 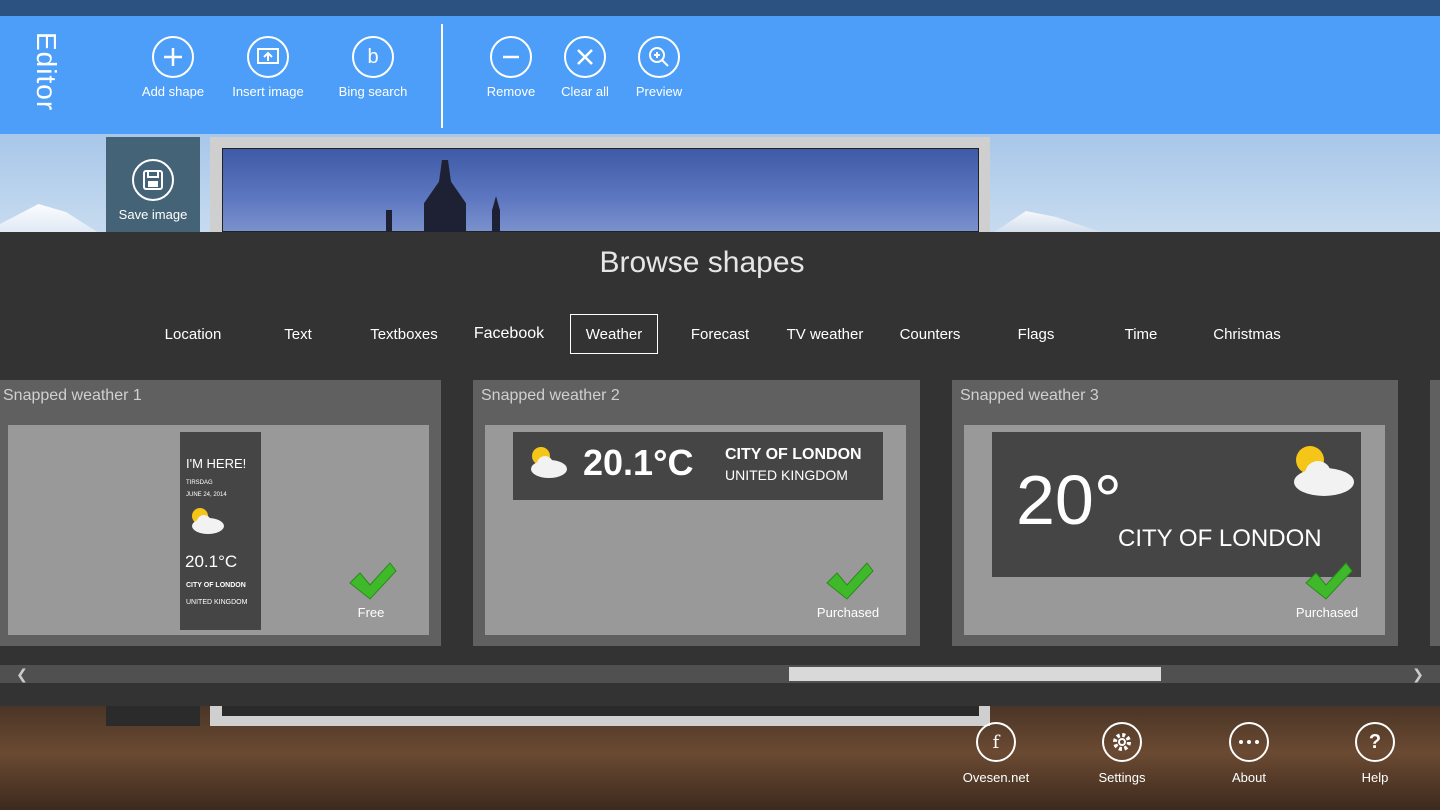 What do you see at coordinates (206, 495) in the screenshot?
I see `widget-date: JUNE 24, 2014` at bounding box center [206, 495].